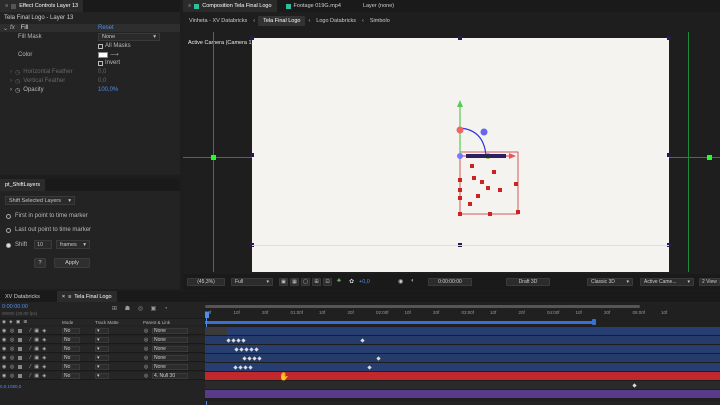  I want to click on breadcrumb-item: Simbolo, so click(380, 21).